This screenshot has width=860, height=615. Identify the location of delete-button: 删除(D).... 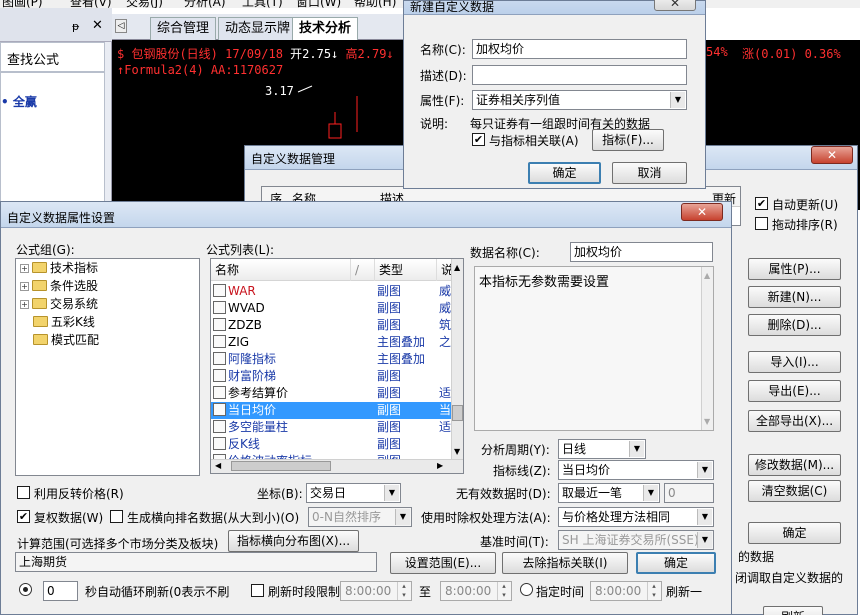
(794, 325).